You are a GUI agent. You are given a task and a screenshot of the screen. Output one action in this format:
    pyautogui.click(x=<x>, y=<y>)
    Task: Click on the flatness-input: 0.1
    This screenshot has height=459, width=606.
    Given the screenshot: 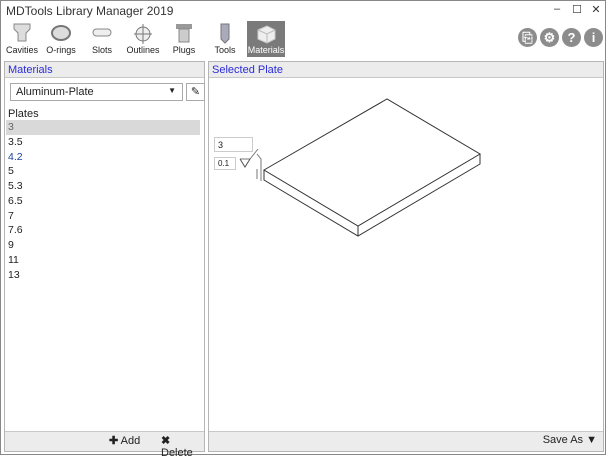 What is the action you would take?
    pyautogui.click(x=225, y=163)
    